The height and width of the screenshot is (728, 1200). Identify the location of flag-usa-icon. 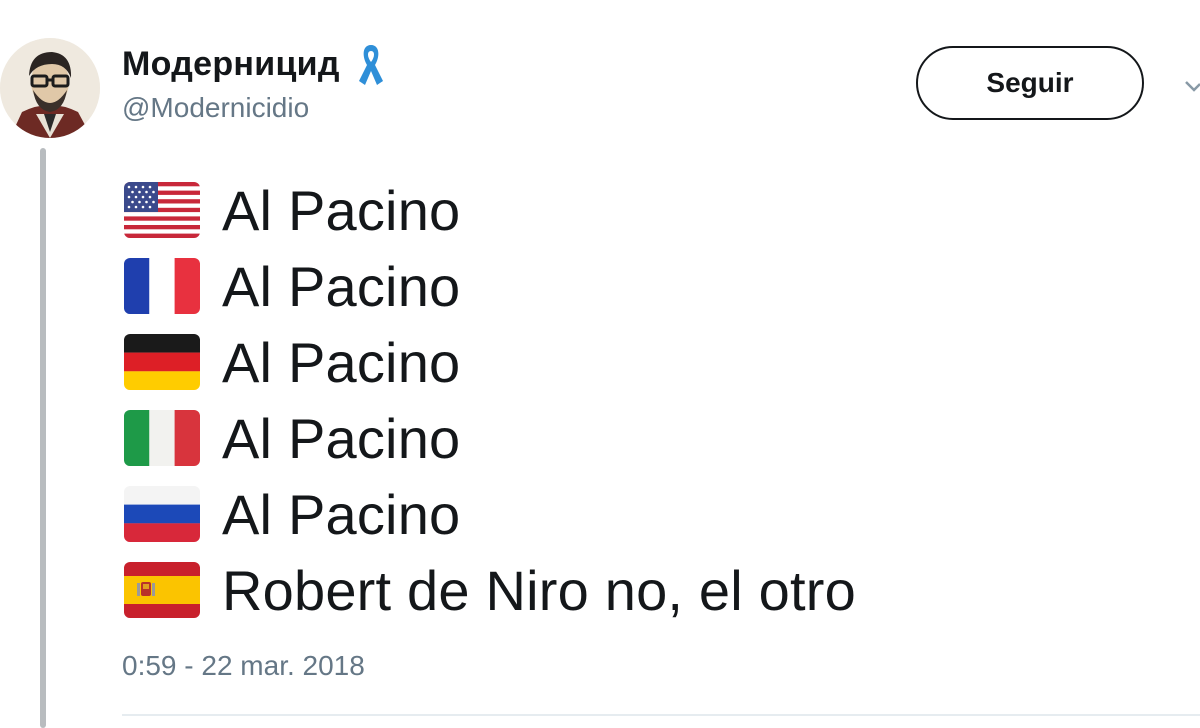
(162, 210).